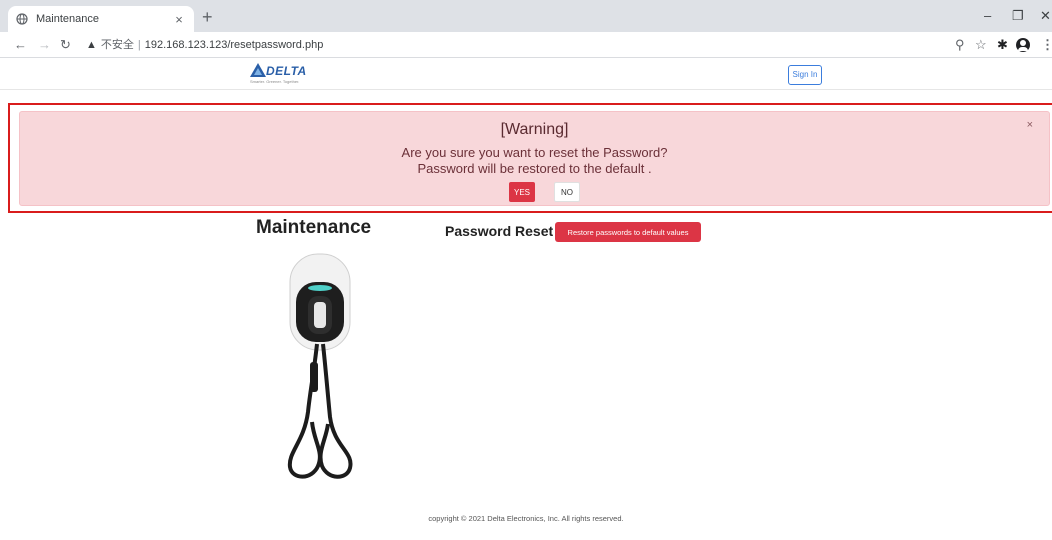  What do you see at coordinates (117, 45) in the screenshot?
I see `security-label: 不安全` at bounding box center [117, 45].